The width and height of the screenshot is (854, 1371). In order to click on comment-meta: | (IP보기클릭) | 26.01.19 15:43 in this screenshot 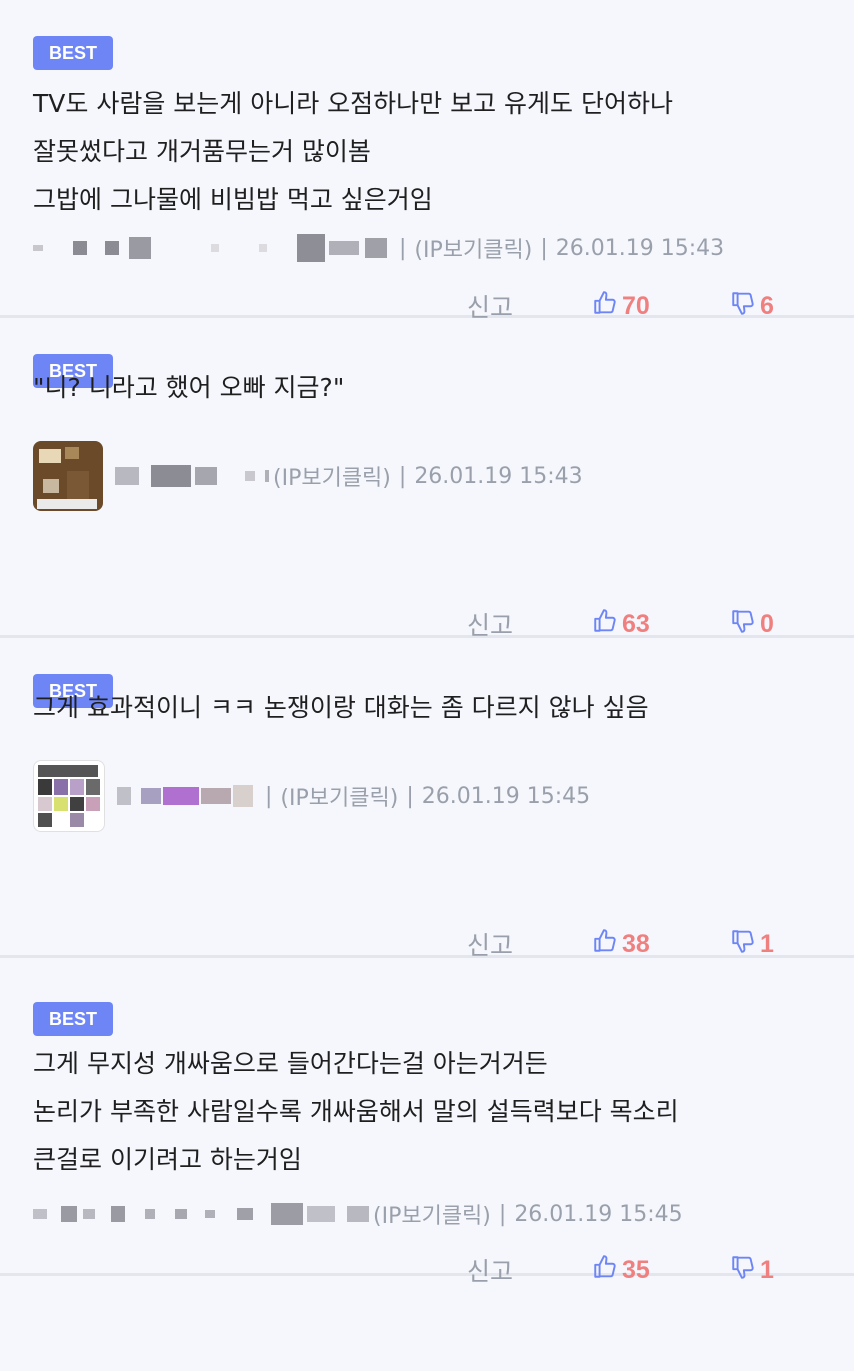, I will do `click(378, 248)`.